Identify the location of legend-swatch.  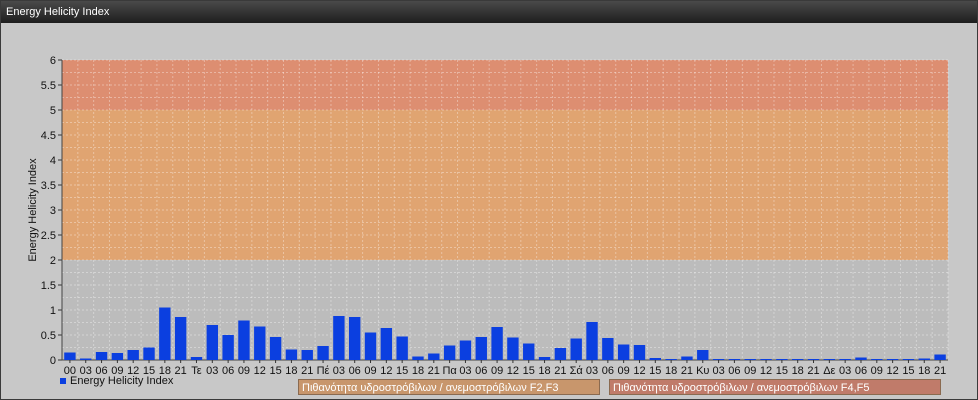
(63, 381).